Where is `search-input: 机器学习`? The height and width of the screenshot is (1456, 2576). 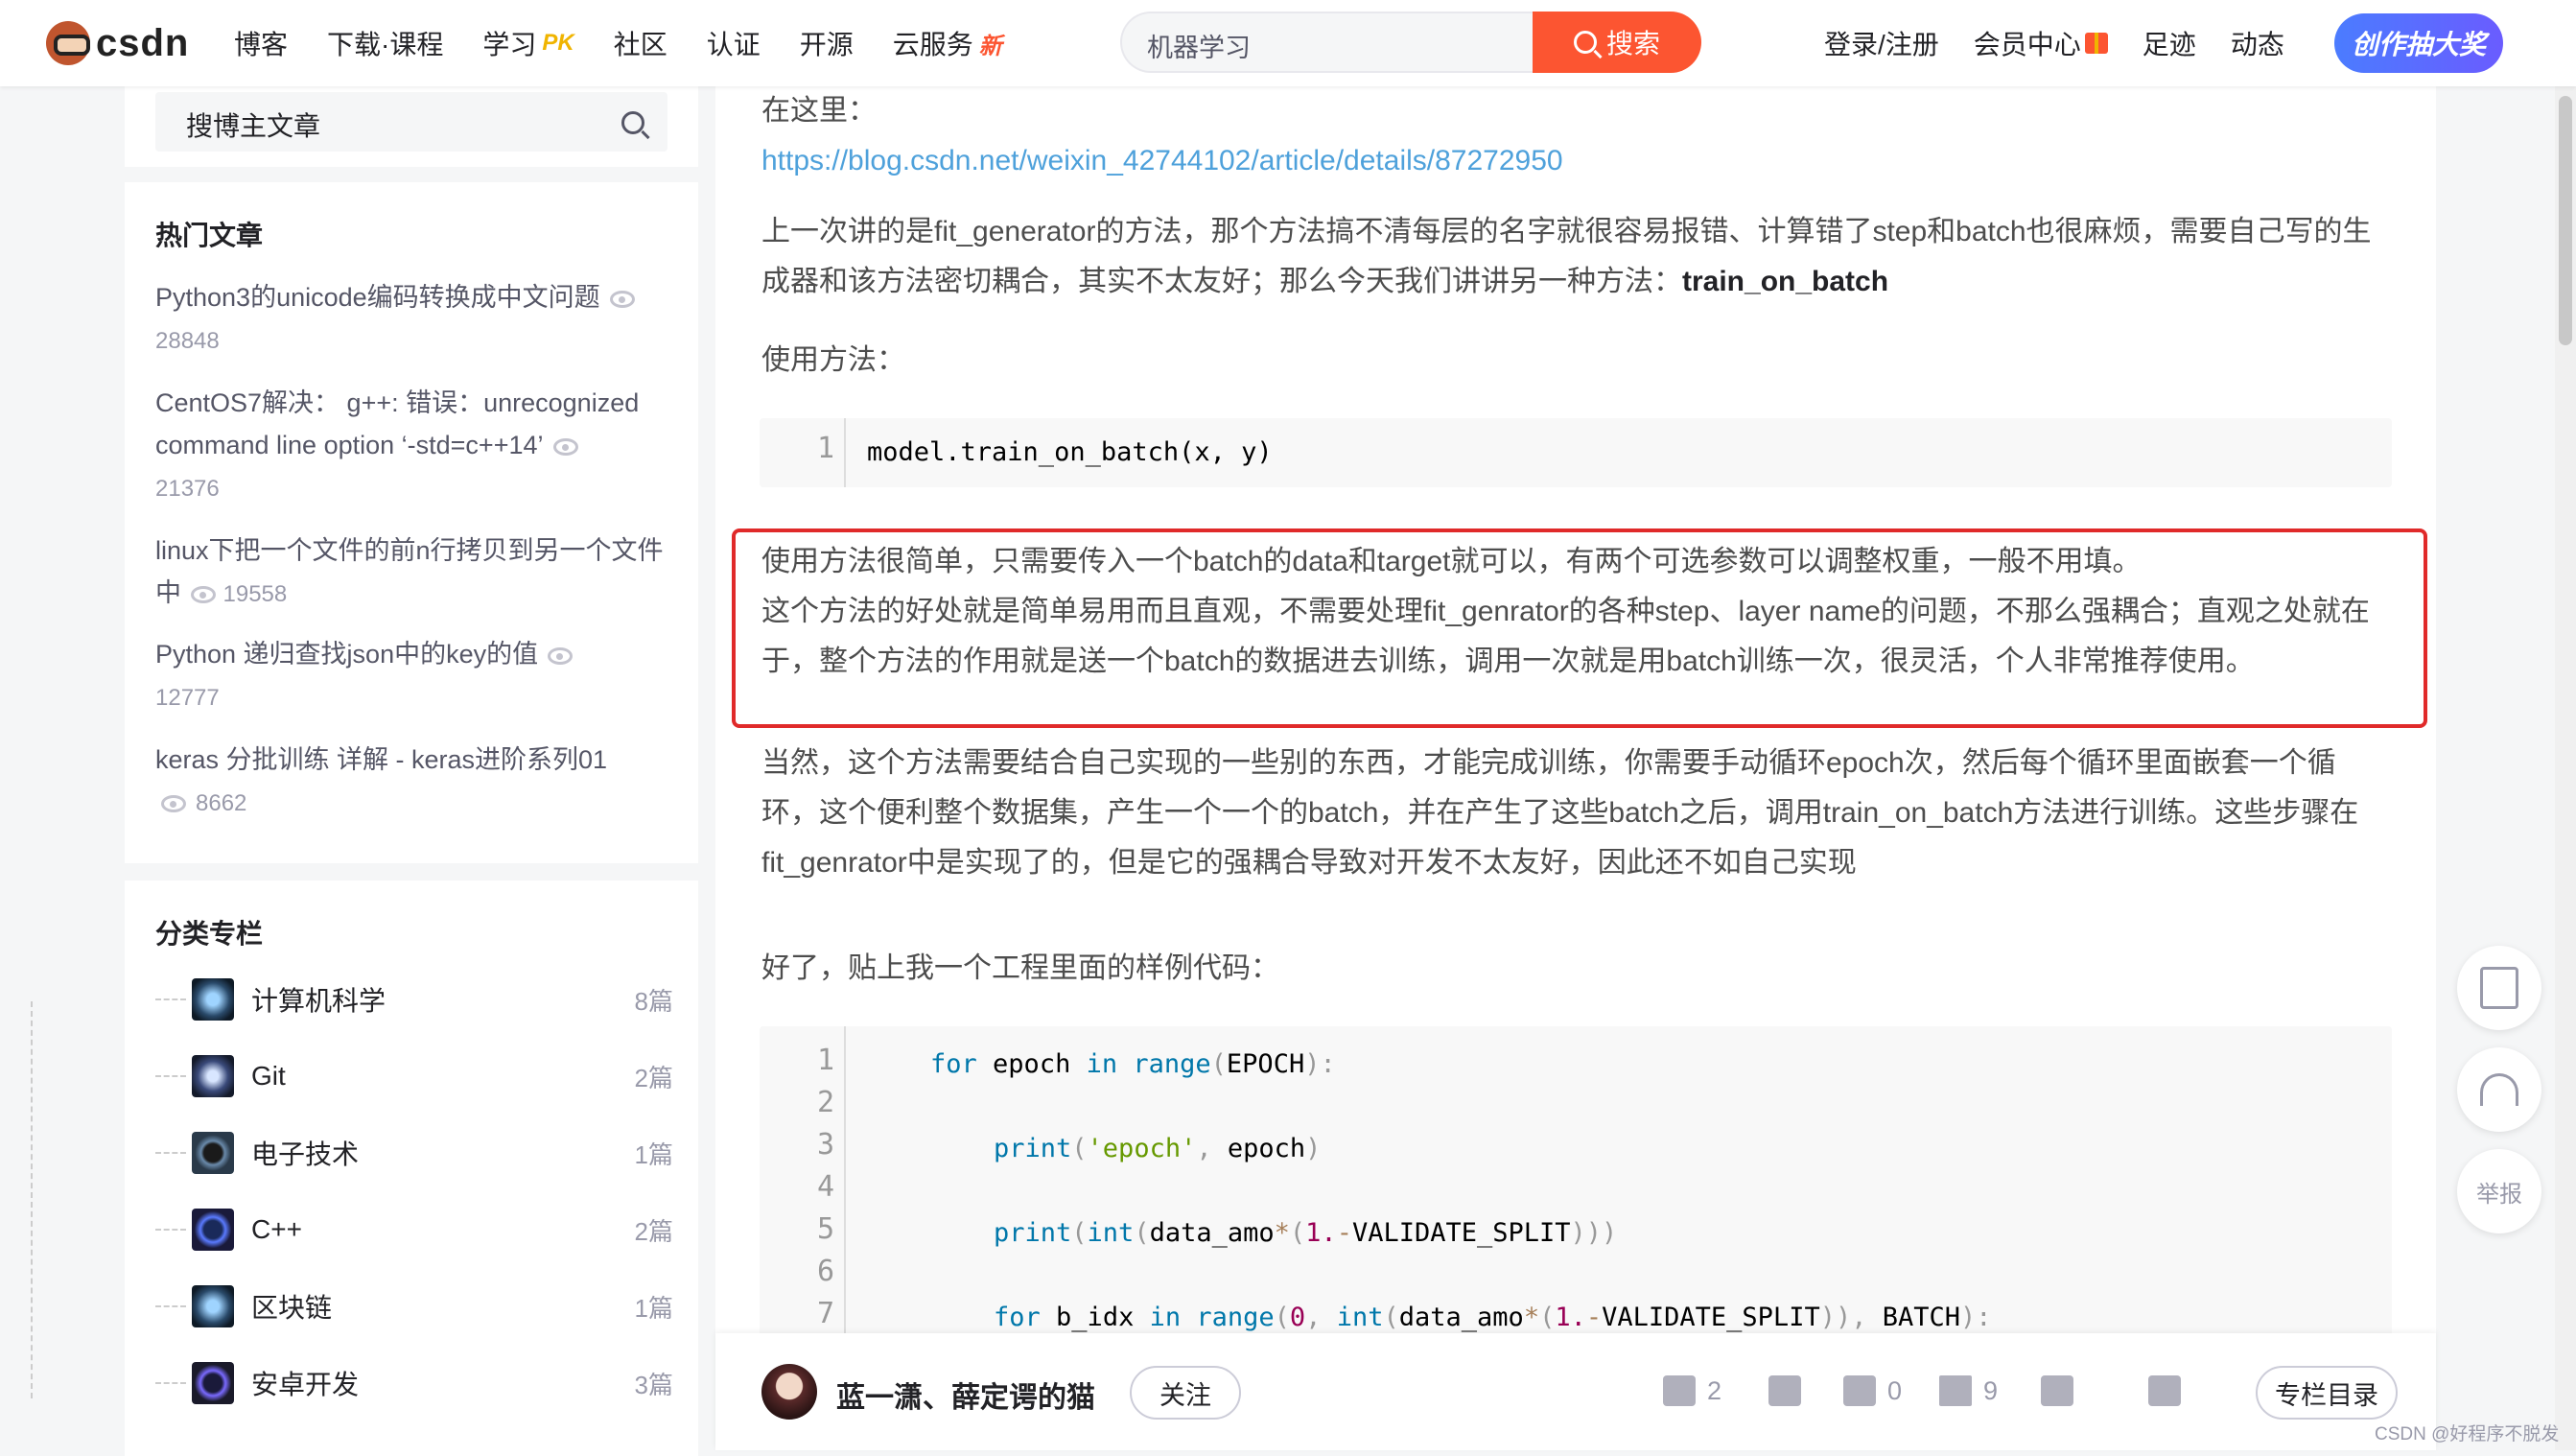 search-input: 机器学习 is located at coordinates (1327, 43).